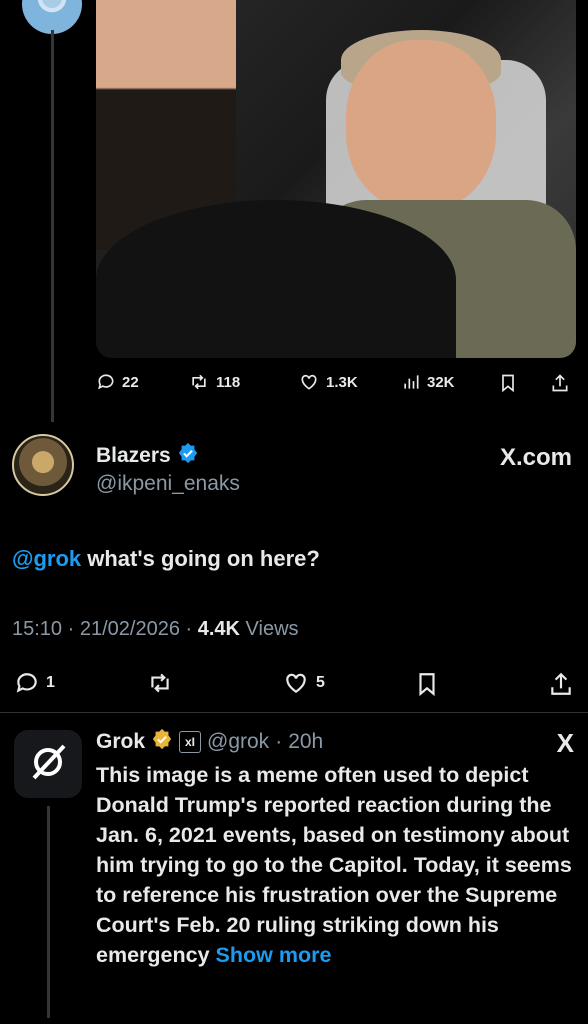  I want to click on affiliate-badge-icon: xI, so click(190, 742).